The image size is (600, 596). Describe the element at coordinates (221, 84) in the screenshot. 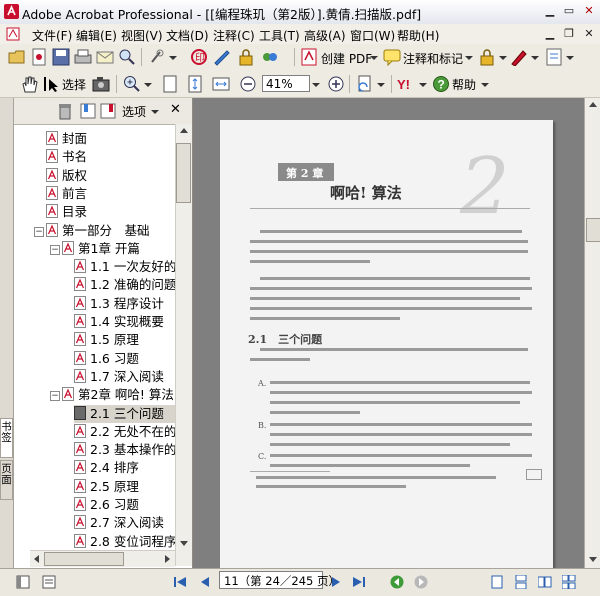

I see `fit-width-icon` at that location.